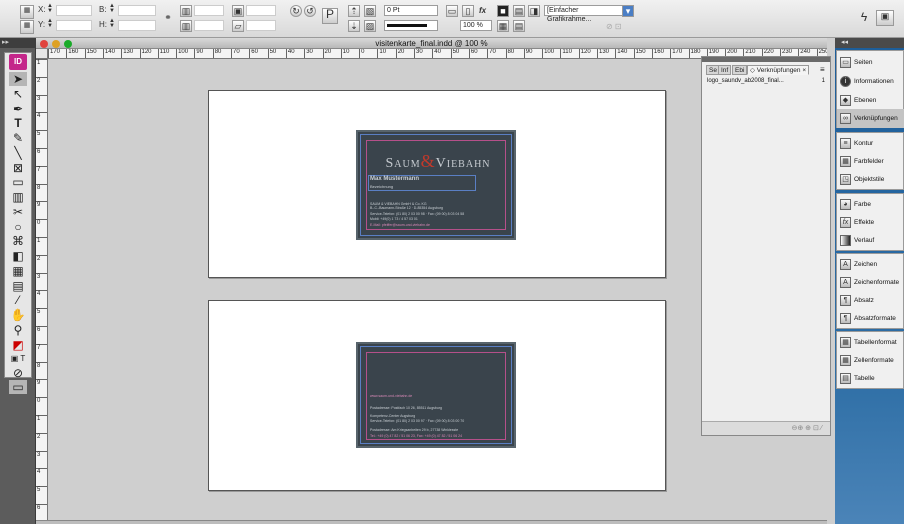 Image resolution: width=904 pixels, height=524 pixels. What do you see at coordinates (18, 94) in the screenshot?
I see `direct-selection-icon: ↖` at bounding box center [18, 94].